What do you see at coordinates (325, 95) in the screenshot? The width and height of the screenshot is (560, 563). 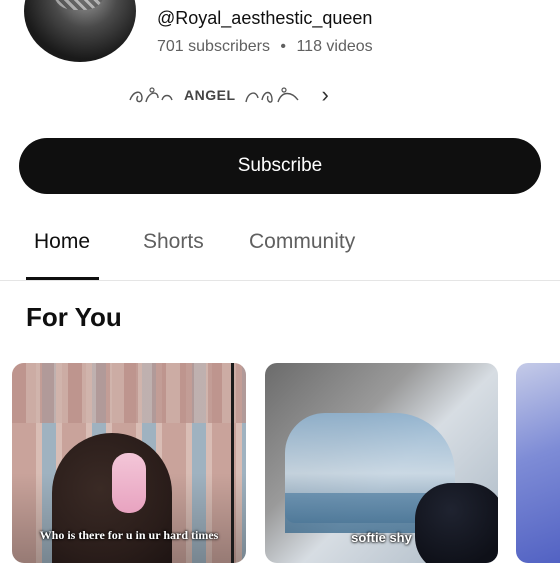 I see `chevron-right-icon: ›` at bounding box center [325, 95].